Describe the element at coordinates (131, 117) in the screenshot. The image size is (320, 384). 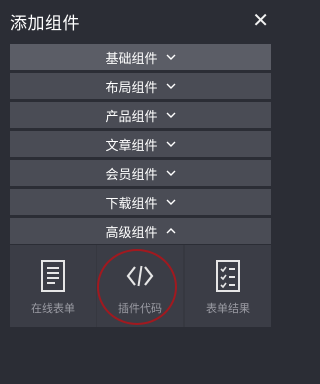
I see `category-label: 产品组件` at that location.